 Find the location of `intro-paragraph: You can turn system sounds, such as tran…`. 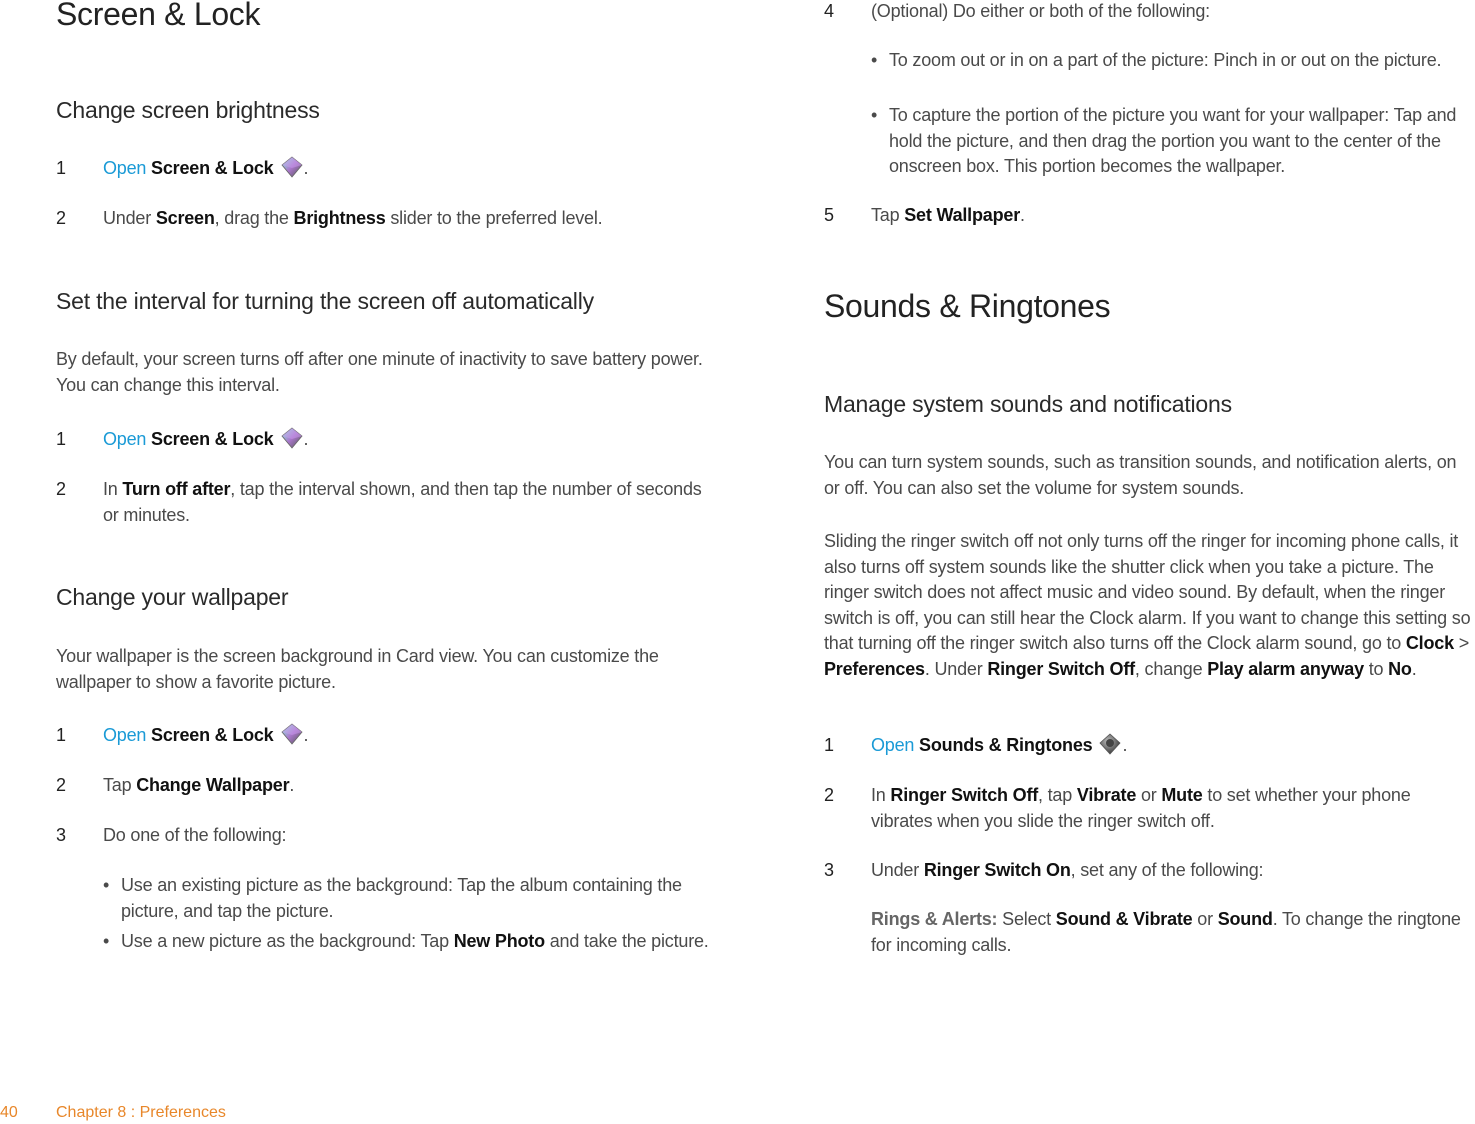

intro-paragraph: You can turn system sounds, such as tran… is located at coordinates (1140, 475).